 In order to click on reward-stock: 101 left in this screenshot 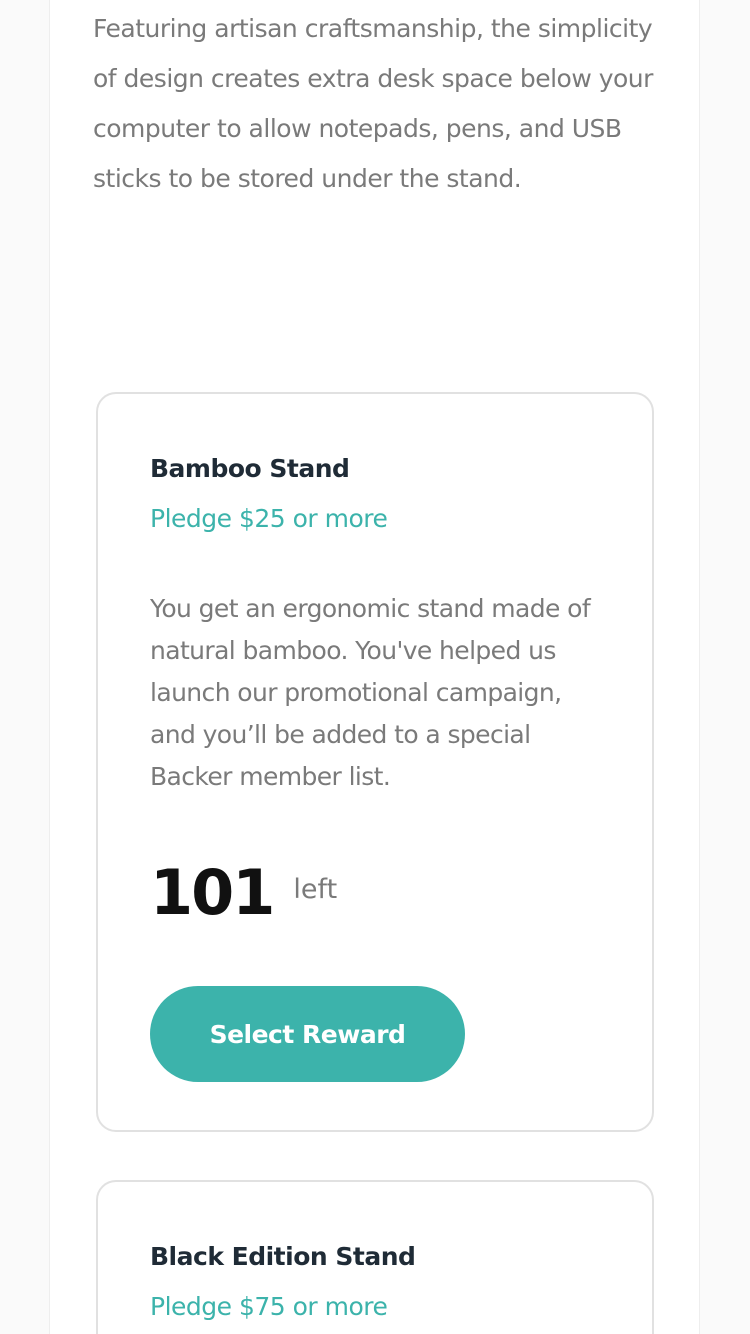, I will do `click(243, 892)`.